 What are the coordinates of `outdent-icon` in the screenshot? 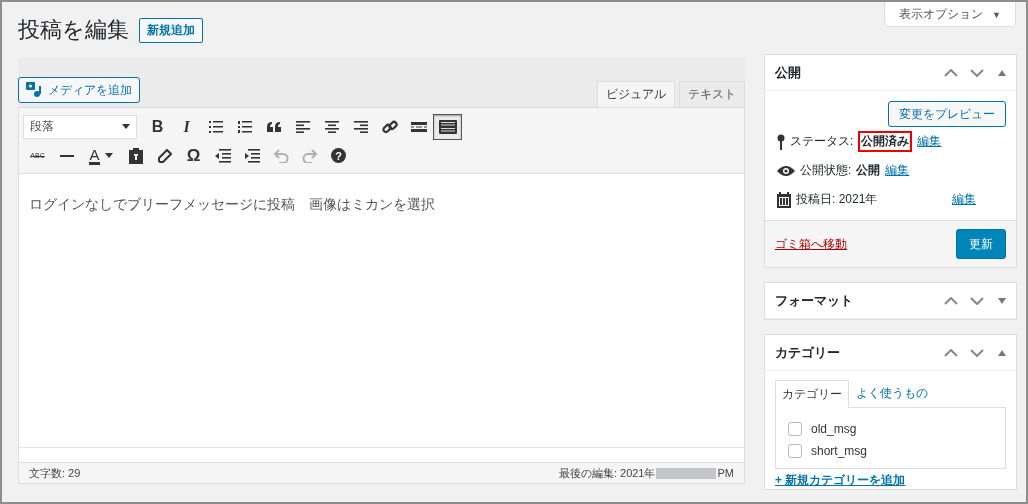 It's located at (222, 155).